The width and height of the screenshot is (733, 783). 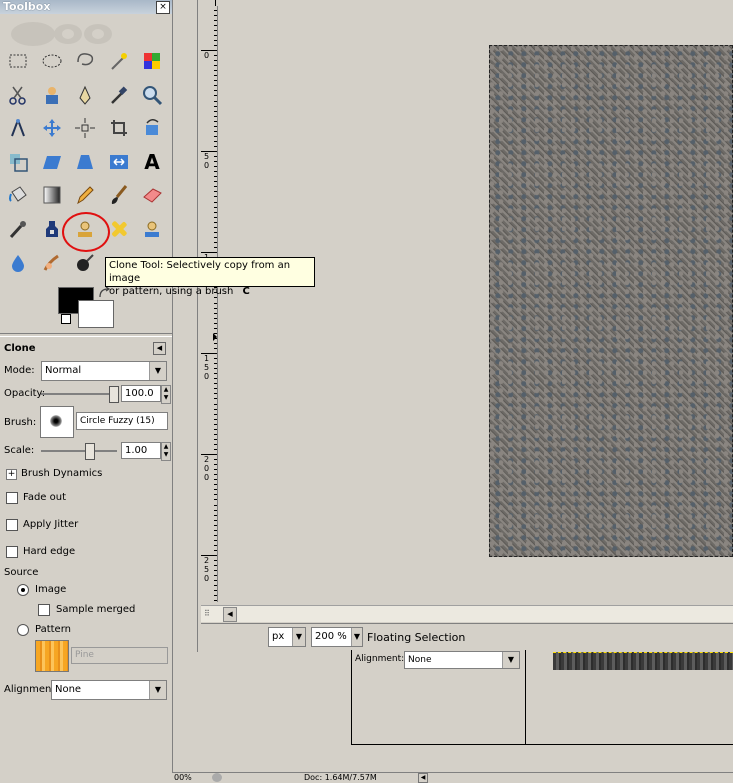 I want to click on nav-icon: ⠿, so click(x=211, y=614).